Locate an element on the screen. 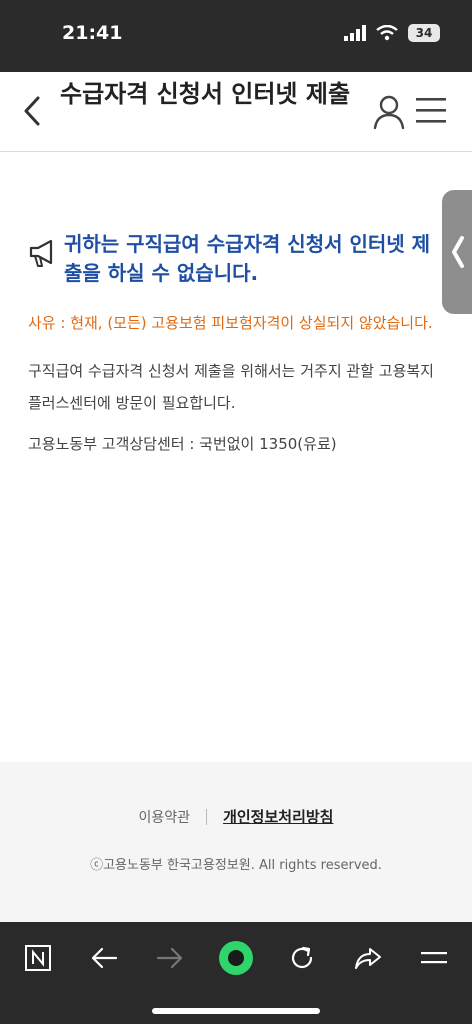 This screenshot has width=472, height=1024. browser-back-button is located at coordinates (104, 958).